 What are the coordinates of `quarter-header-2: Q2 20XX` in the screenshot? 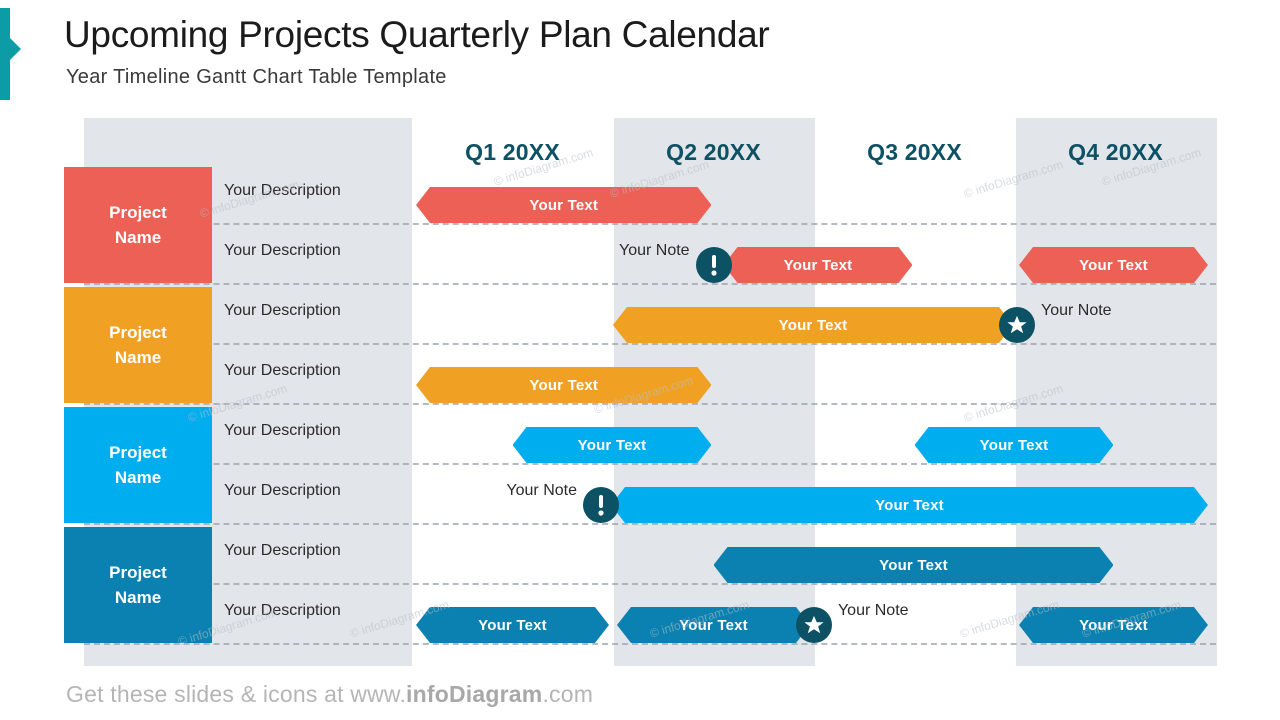 It's located at (713, 152).